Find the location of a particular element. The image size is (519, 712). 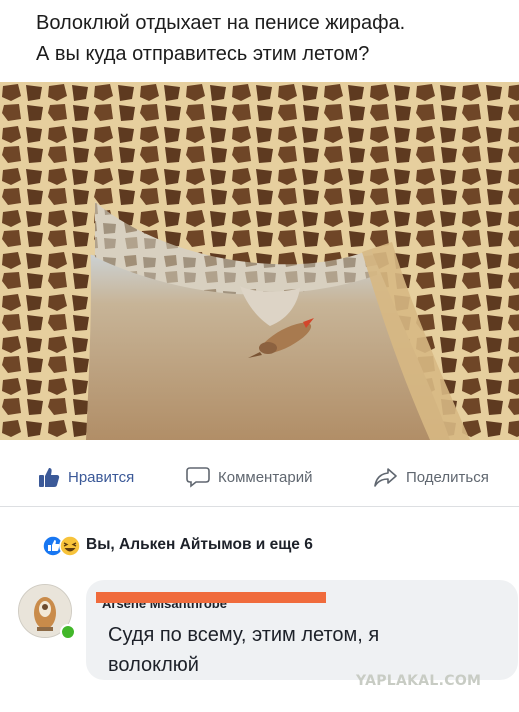

caption-line-1: Волоклюй отдыхает на пенисе жирафа. is located at coordinates (221, 23).